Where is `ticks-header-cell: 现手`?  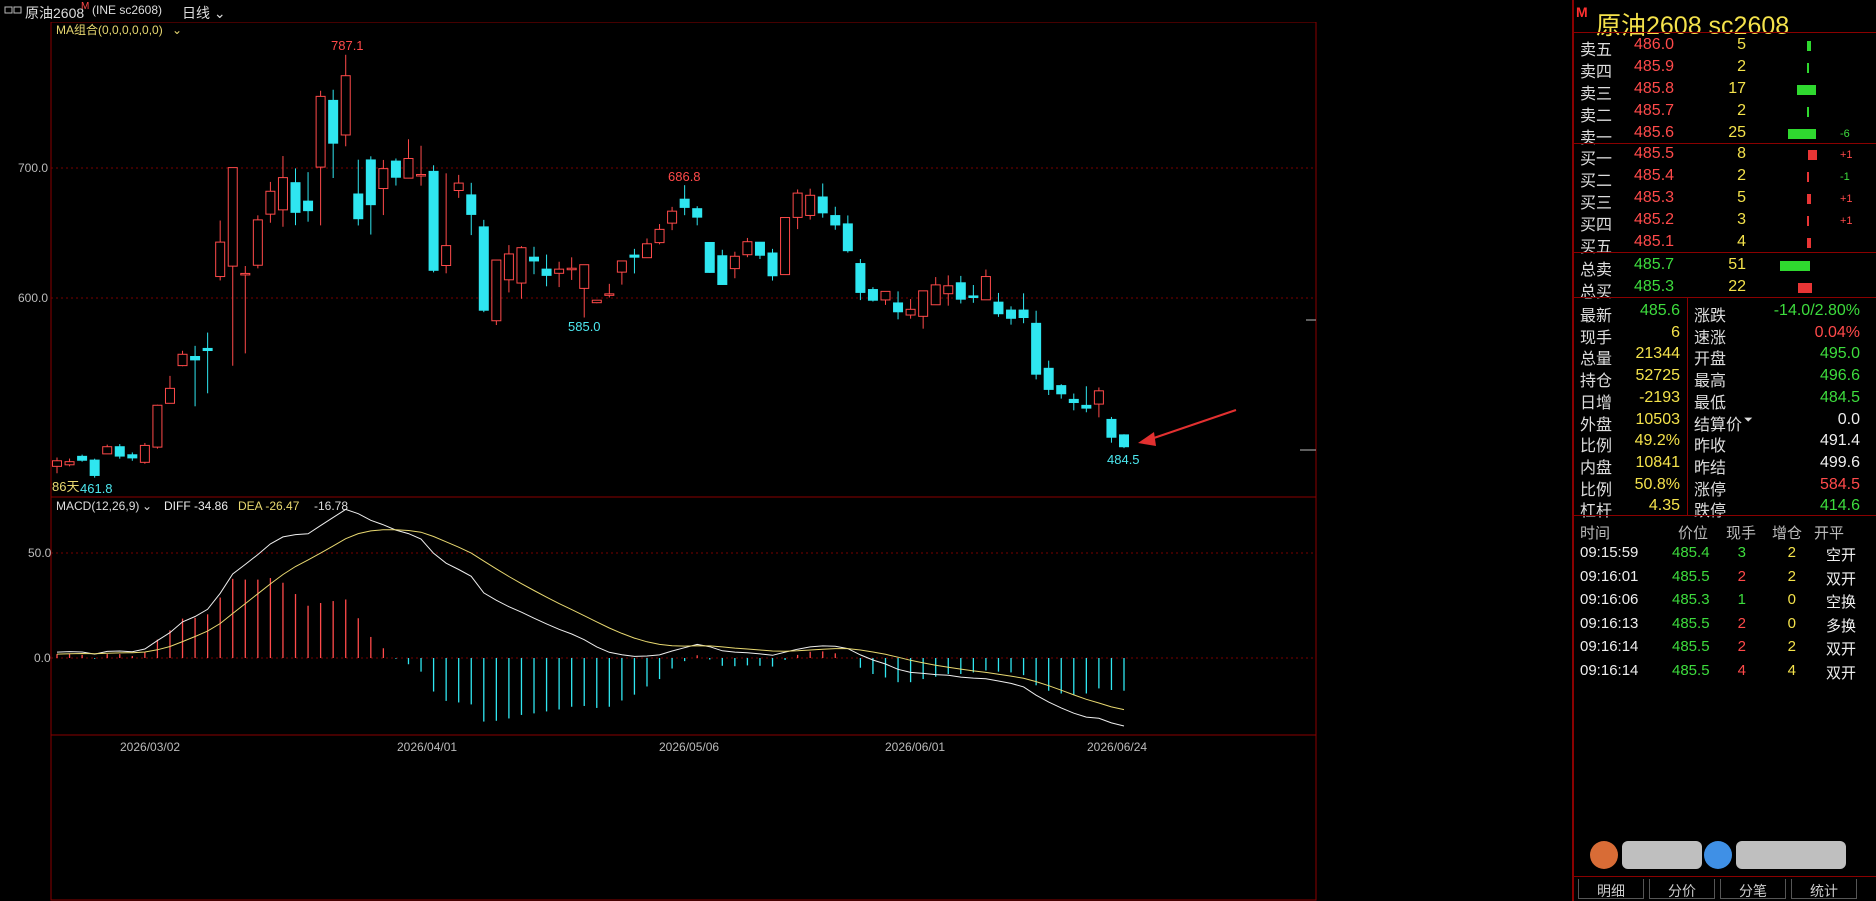
ticks-header-cell: 现手 is located at coordinates (1741, 533).